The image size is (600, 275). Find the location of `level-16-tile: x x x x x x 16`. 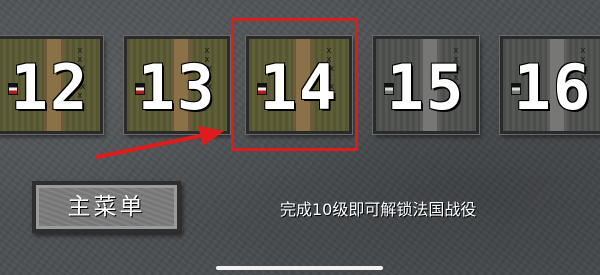

level-16-tile: x x x x x x 16 is located at coordinates (550, 85).